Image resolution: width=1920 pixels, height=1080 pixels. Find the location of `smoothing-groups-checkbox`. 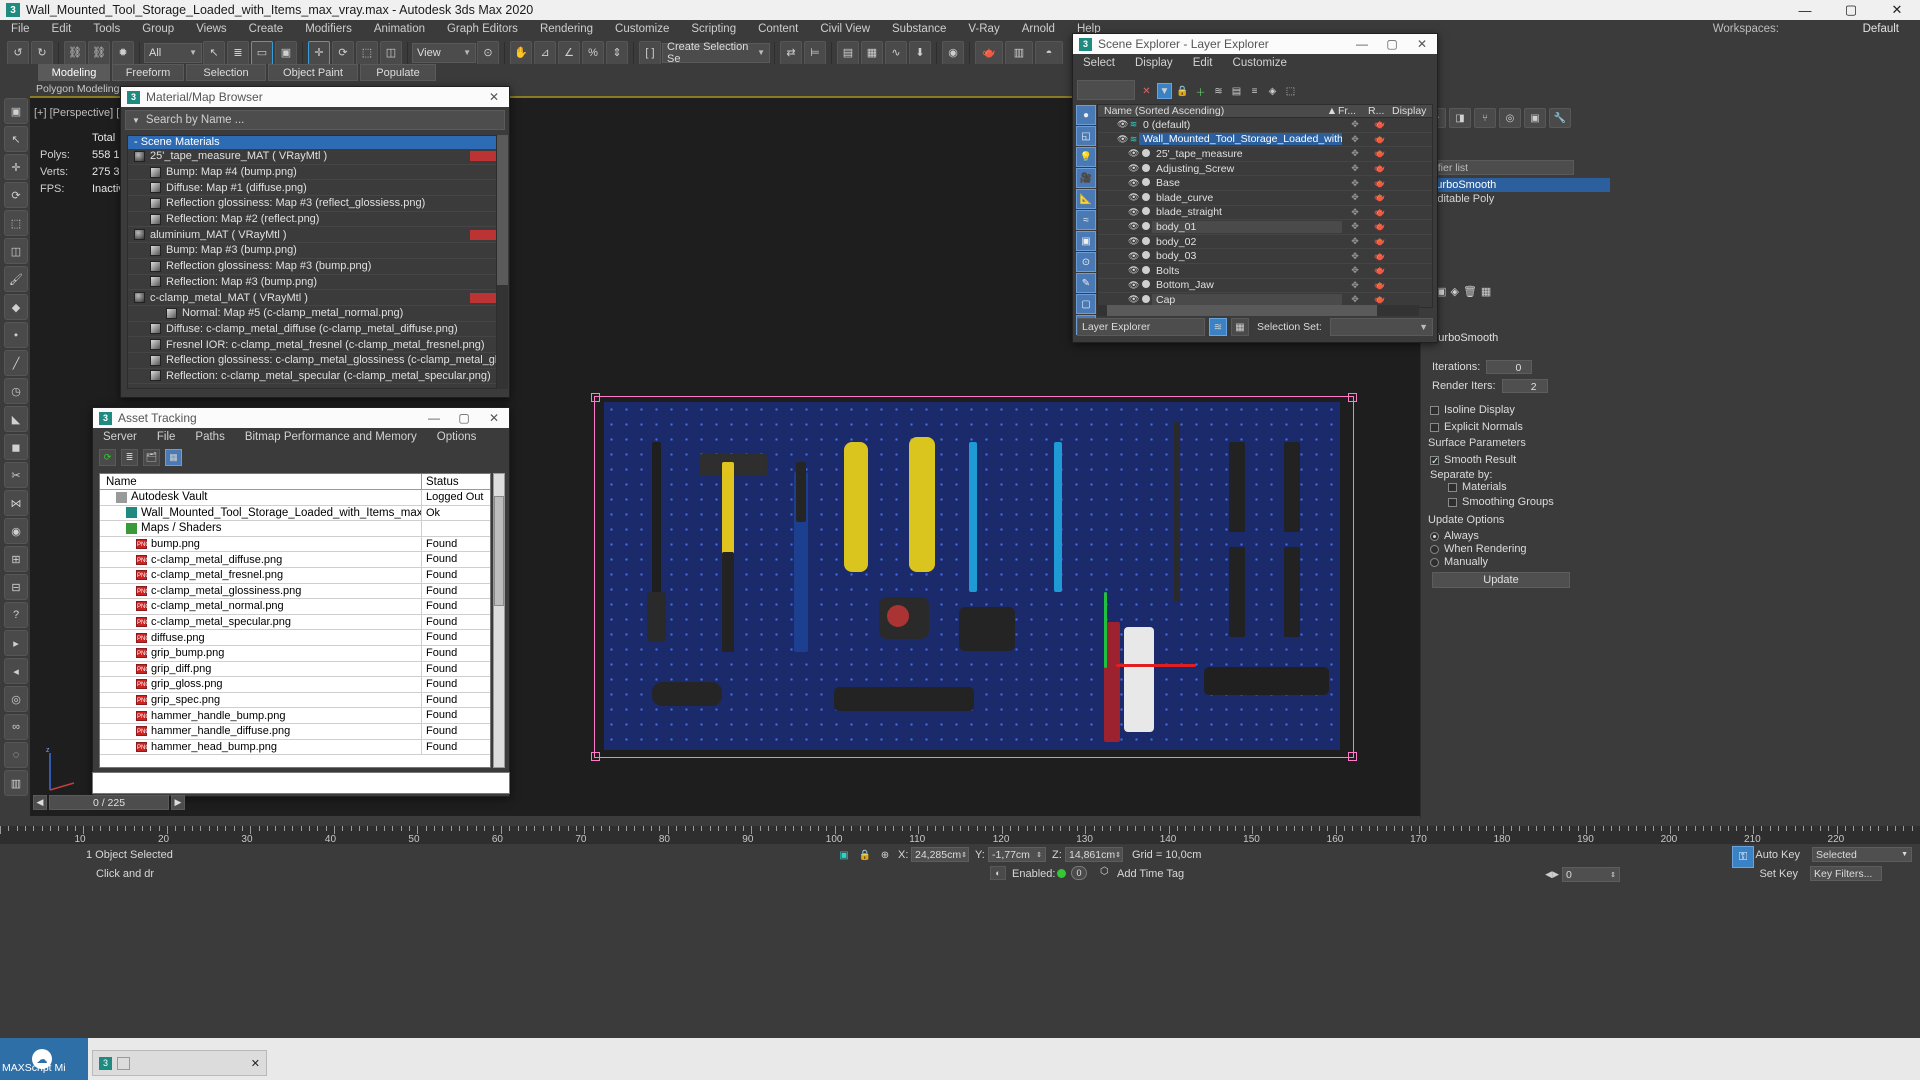

smoothing-groups-checkbox is located at coordinates (1452, 502).